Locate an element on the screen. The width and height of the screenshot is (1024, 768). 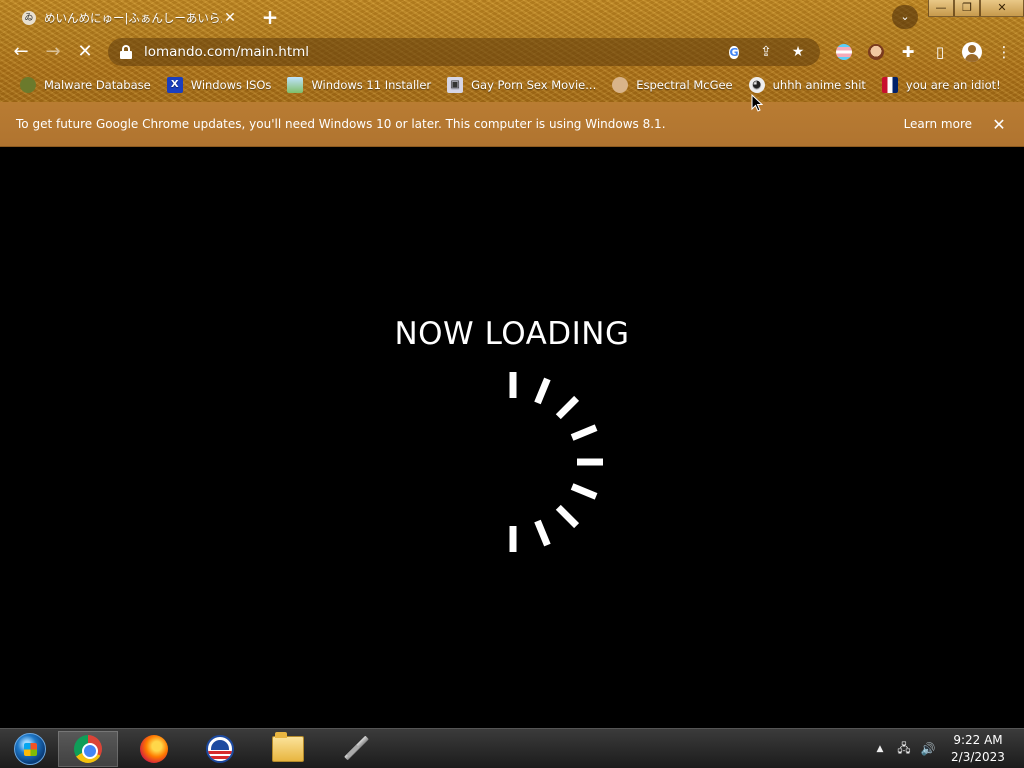
restore-button: ❐ is located at coordinates (967, 8).